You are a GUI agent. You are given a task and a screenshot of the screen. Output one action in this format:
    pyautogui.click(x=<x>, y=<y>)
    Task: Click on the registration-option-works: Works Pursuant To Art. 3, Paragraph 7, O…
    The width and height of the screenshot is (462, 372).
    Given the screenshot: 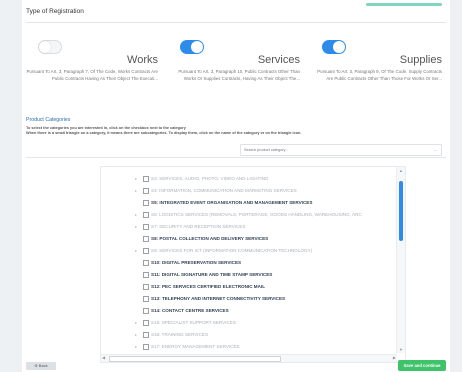 What is the action you would take?
    pyautogui.click(x=94, y=68)
    